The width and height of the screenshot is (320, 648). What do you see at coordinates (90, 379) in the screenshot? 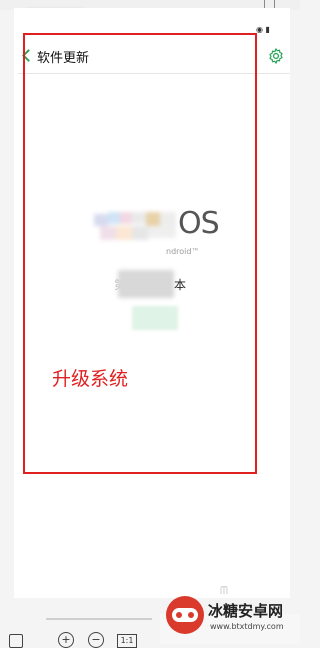
I see `annotation-text: 升级系统` at bounding box center [90, 379].